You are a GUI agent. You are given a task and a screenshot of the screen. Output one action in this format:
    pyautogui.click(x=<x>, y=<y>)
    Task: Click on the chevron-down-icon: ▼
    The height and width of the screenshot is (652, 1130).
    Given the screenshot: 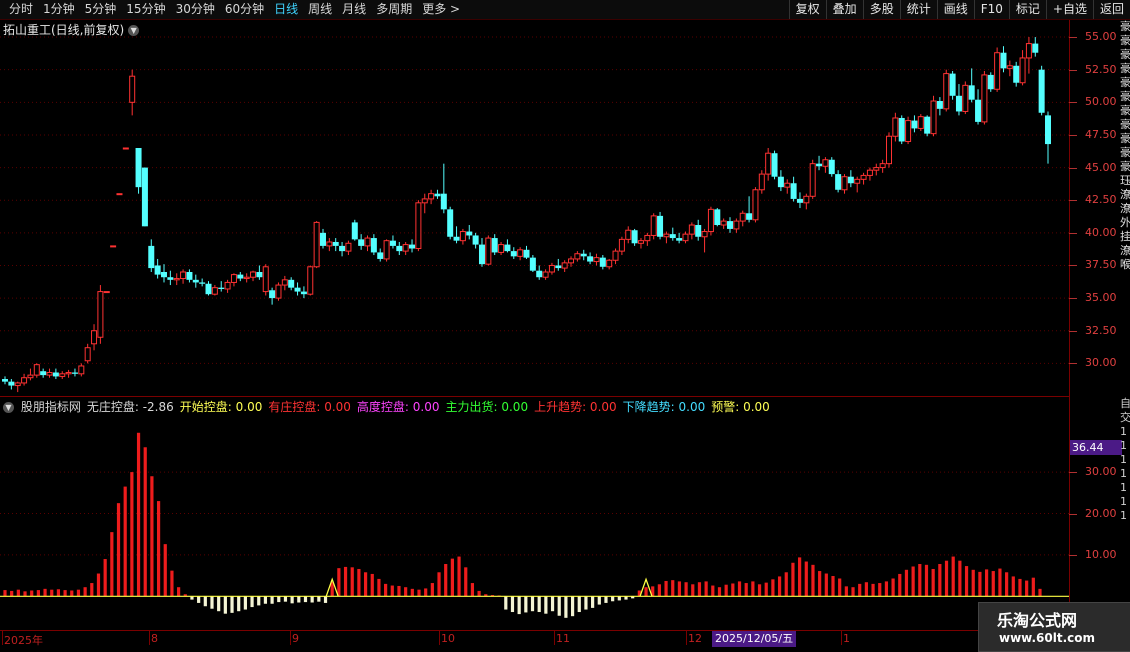 What is the action you would take?
    pyautogui.click(x=8, y=407)
    